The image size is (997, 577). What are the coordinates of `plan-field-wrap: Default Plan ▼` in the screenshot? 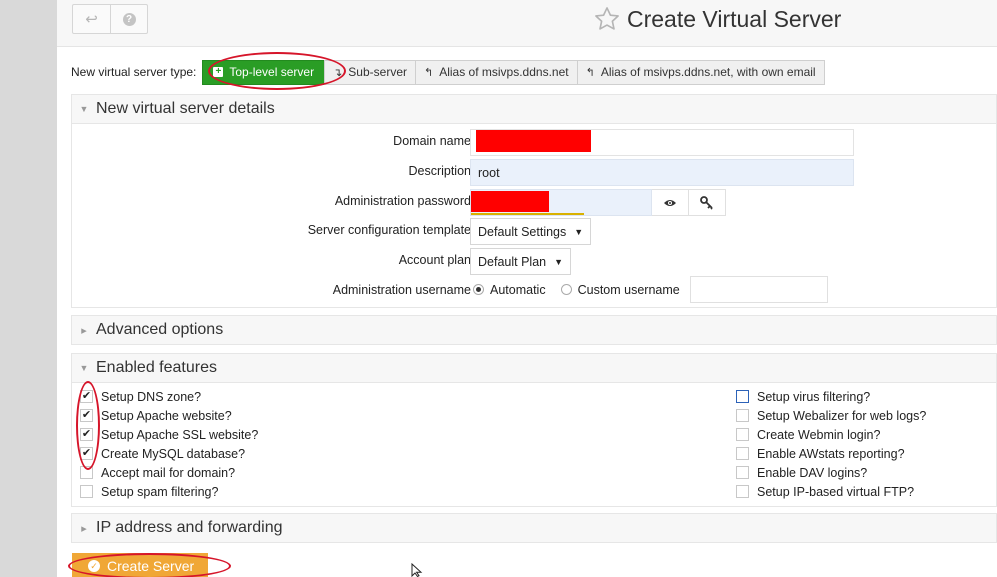 It's located at (521, 261).